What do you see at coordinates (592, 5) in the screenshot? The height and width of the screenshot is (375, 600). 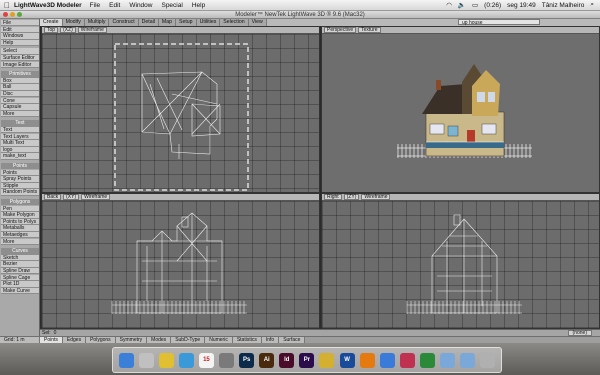 I see `spotlight-icon: ⌕` at bounding box center [592, 5].